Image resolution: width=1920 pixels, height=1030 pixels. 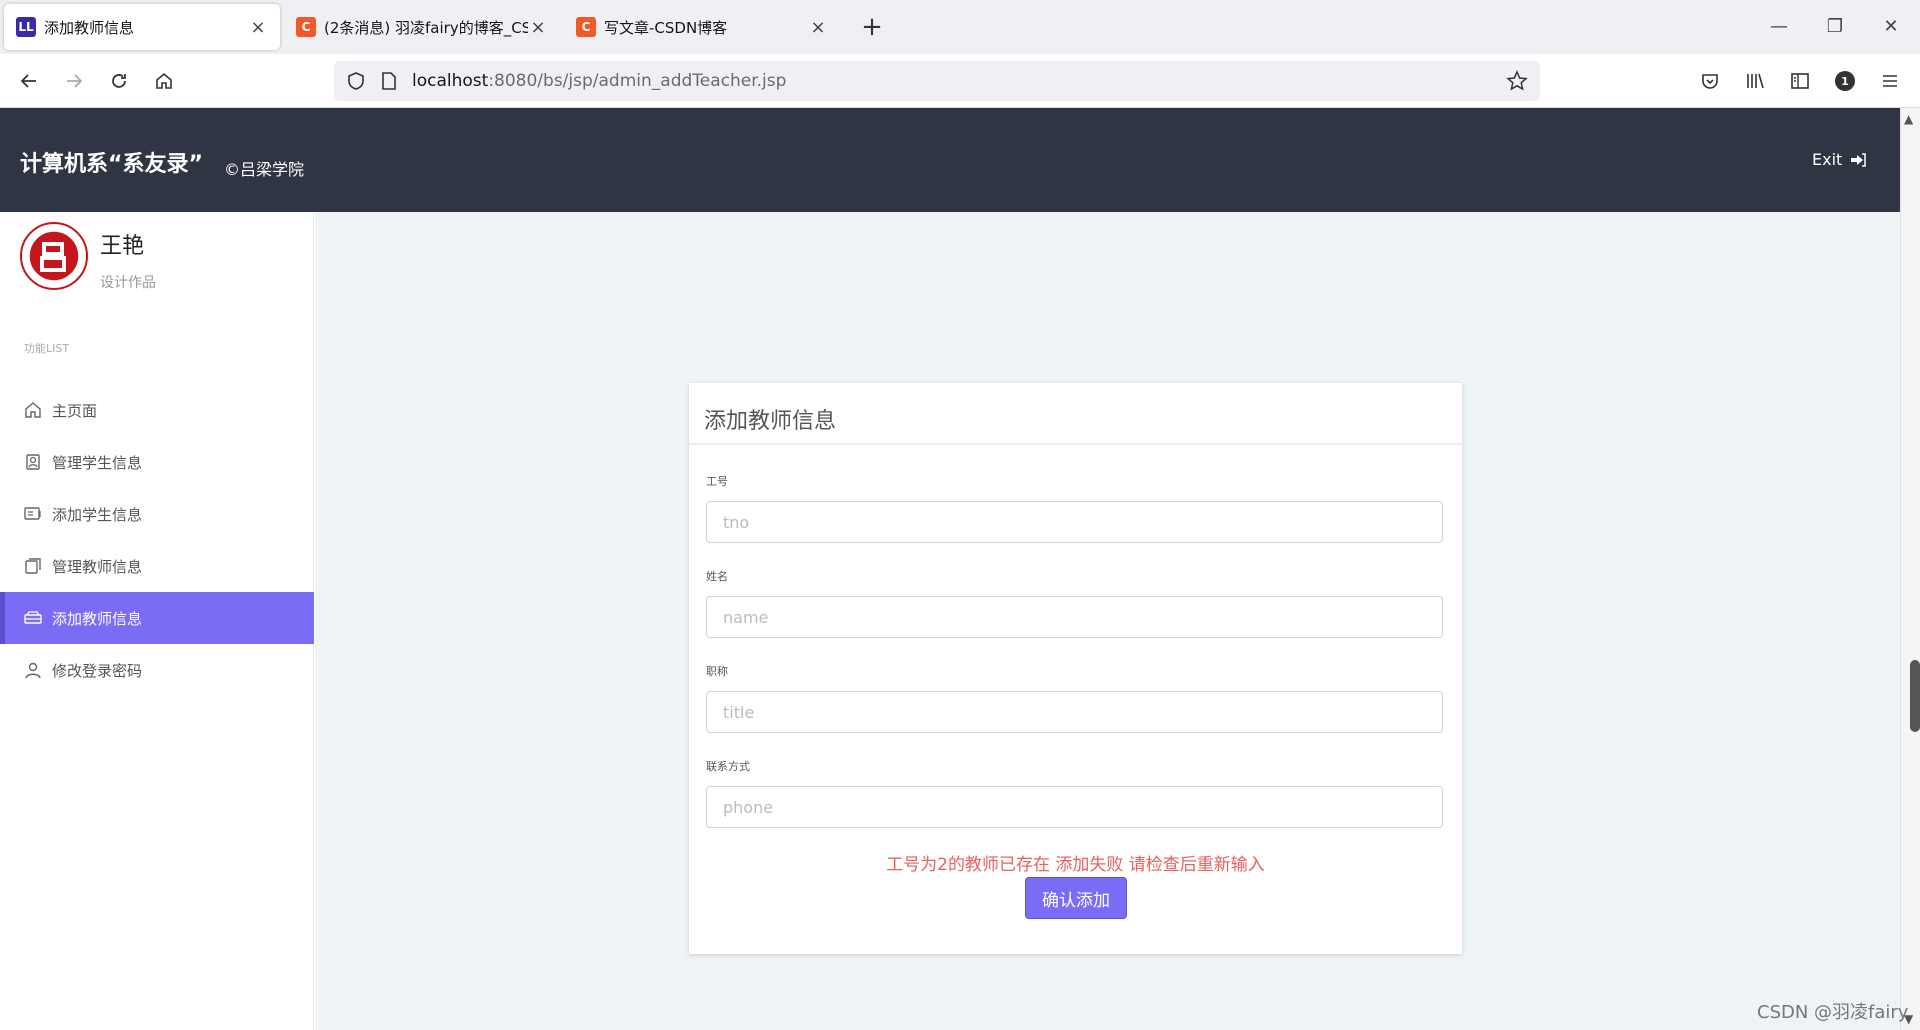 I want to click on sidebar-menu: 主页面 管理学生信息 添加学生信息 管理教师信息 添加教师信息 修改登录密码, so click(x=157, y=540).